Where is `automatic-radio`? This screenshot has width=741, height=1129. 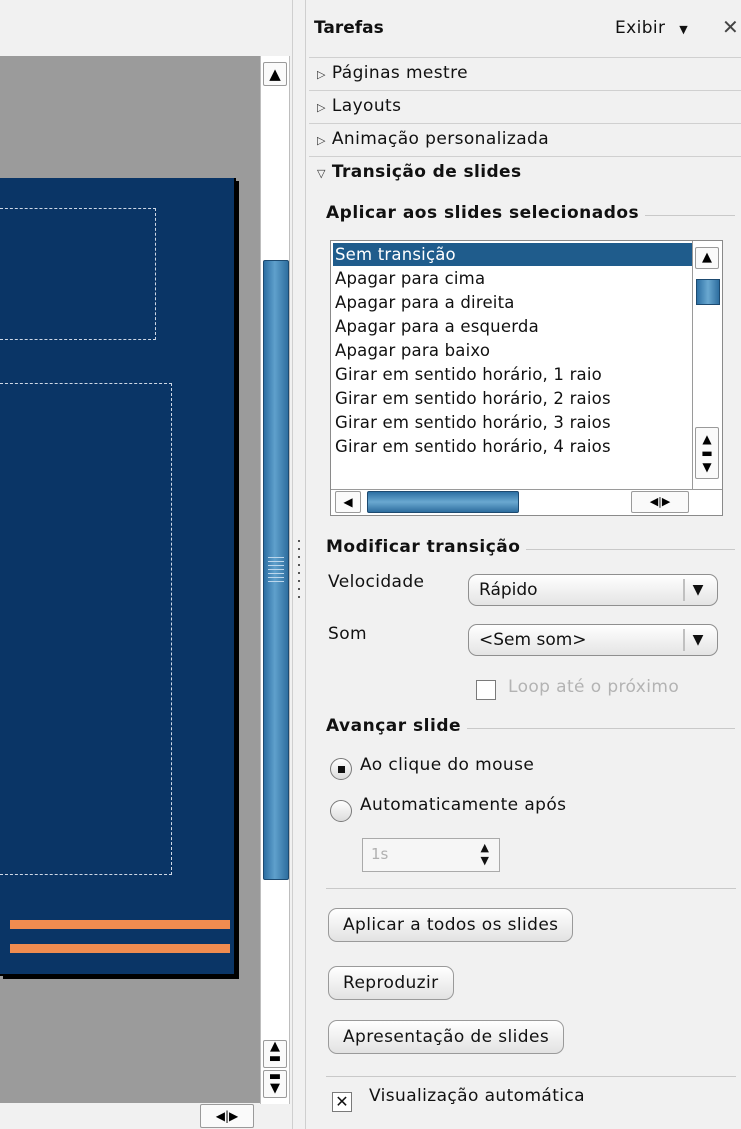 automatic-radio is located at coordinates (341, 811).